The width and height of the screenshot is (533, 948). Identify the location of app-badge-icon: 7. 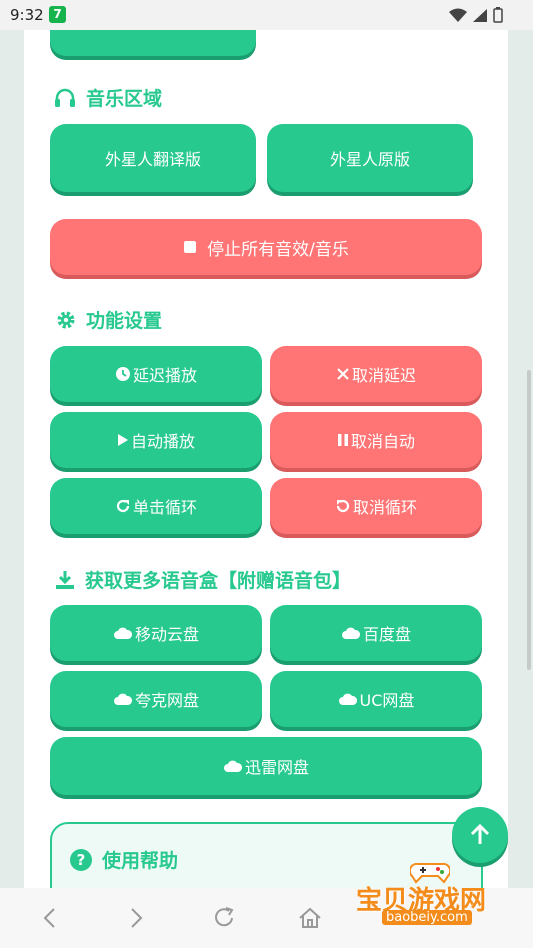
(57, 14).